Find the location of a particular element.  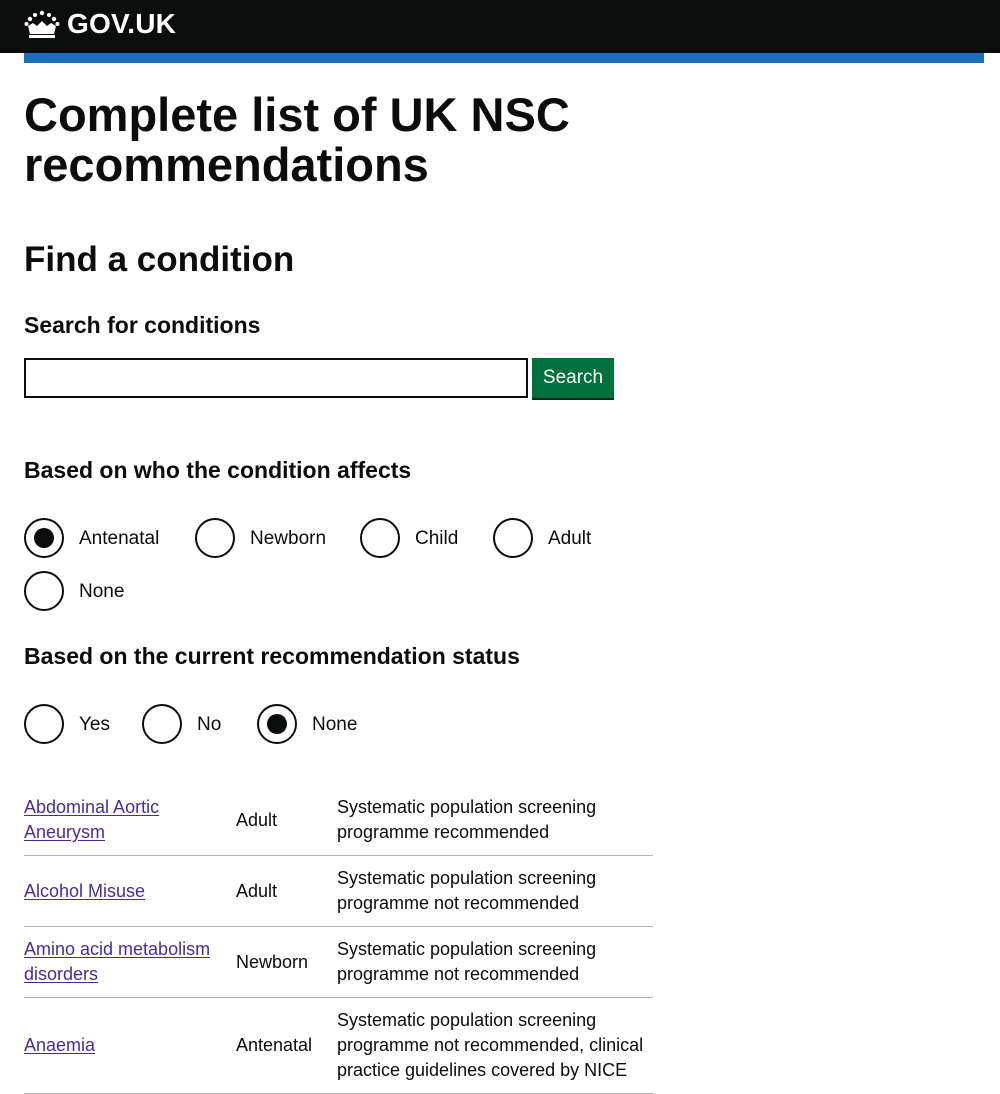

search-row: Search is located at coordinates (319, 378).